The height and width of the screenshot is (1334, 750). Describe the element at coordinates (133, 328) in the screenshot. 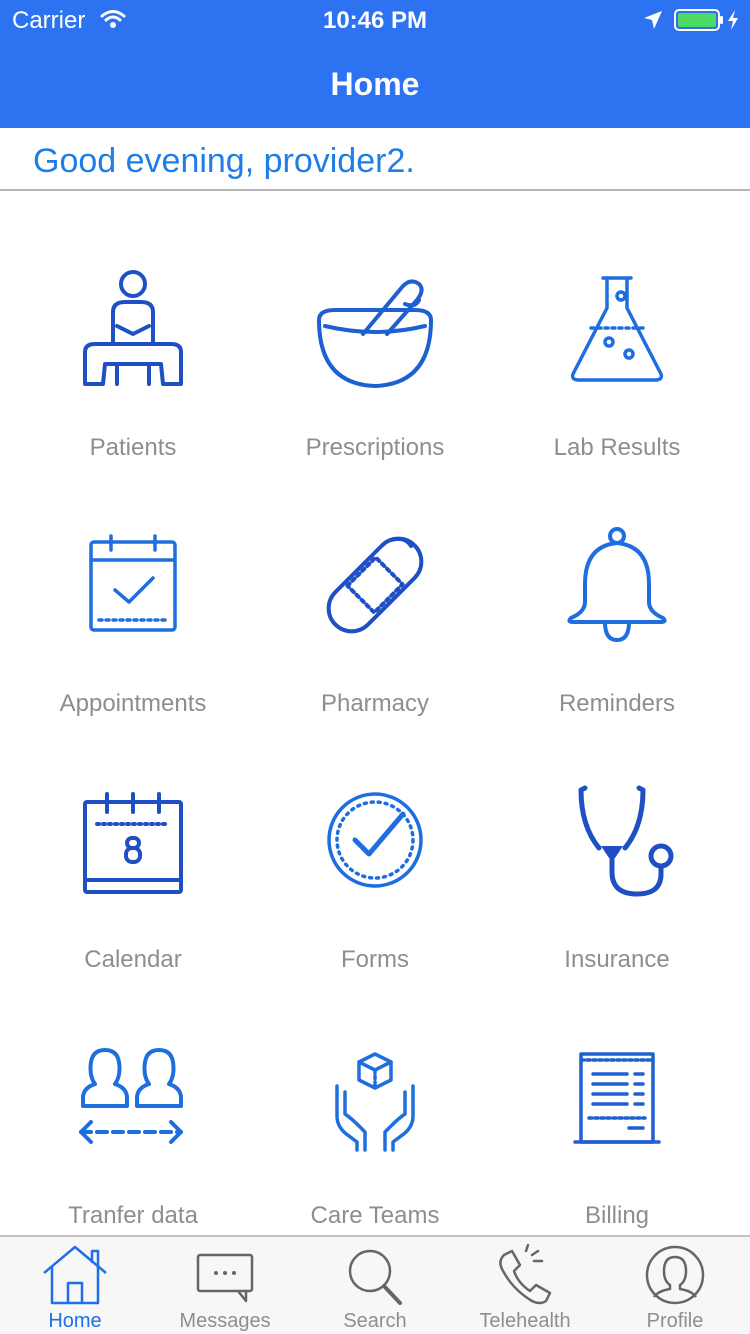

I see `patient-icon` at that location.